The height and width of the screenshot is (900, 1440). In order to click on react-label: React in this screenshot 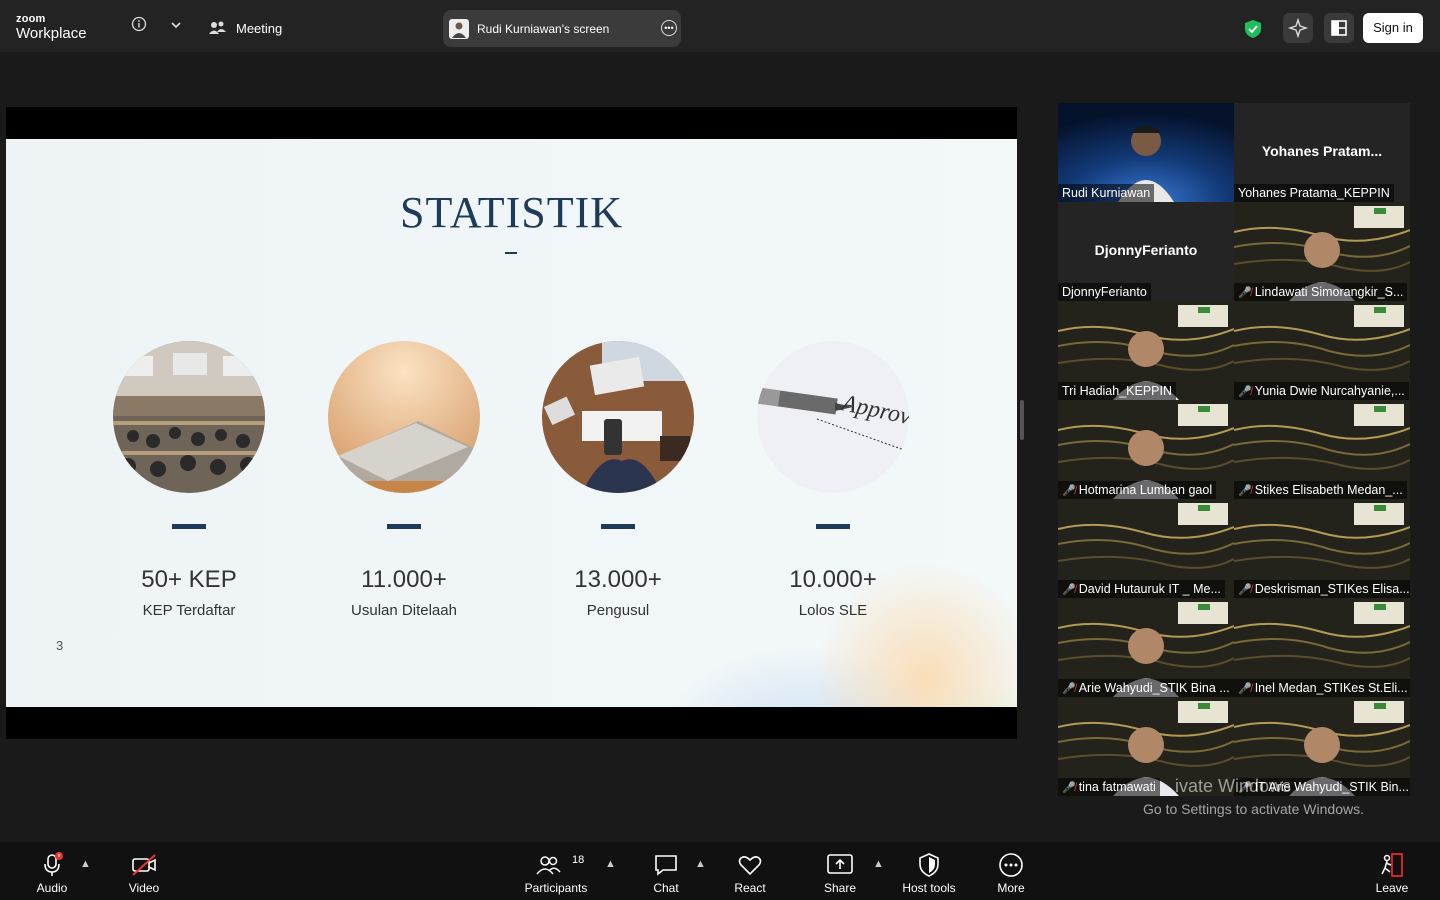, I will do `click(750, 888)`.